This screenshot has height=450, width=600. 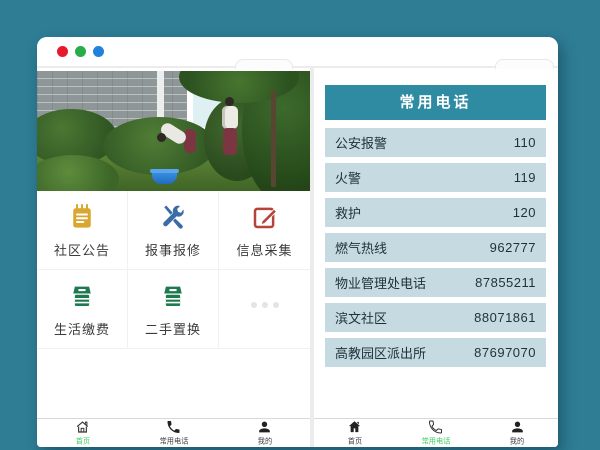 What do you see at coordinates (173, 230) in the screenshot?
I see `grid-item-report-repair: 报事报修` at bounding box center [173, 230].